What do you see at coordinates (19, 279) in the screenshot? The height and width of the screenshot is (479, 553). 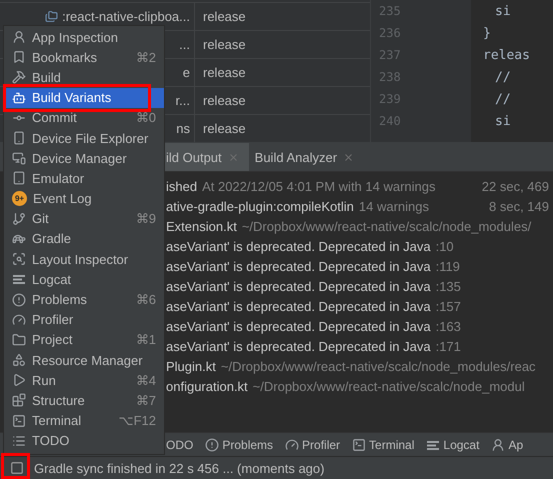 I see `lines-icon` at bounding box center [19, 279].